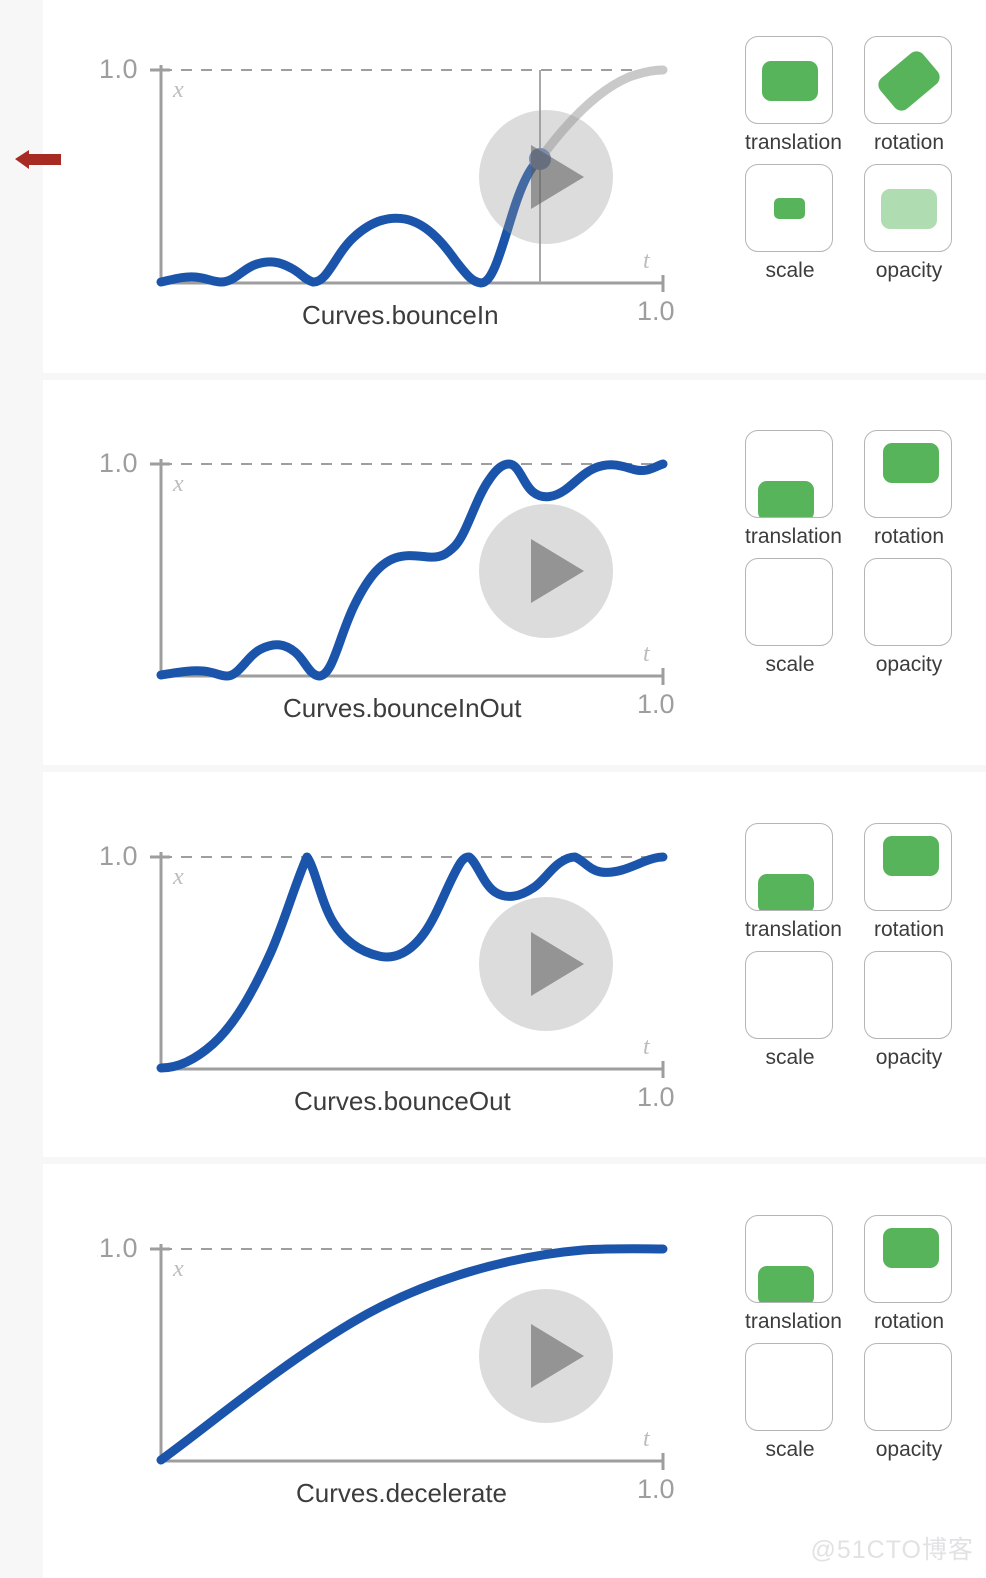 The width and height of the screenshot is (986, 1578). I want to click on green-swatch-opacity, so click(909, 209).